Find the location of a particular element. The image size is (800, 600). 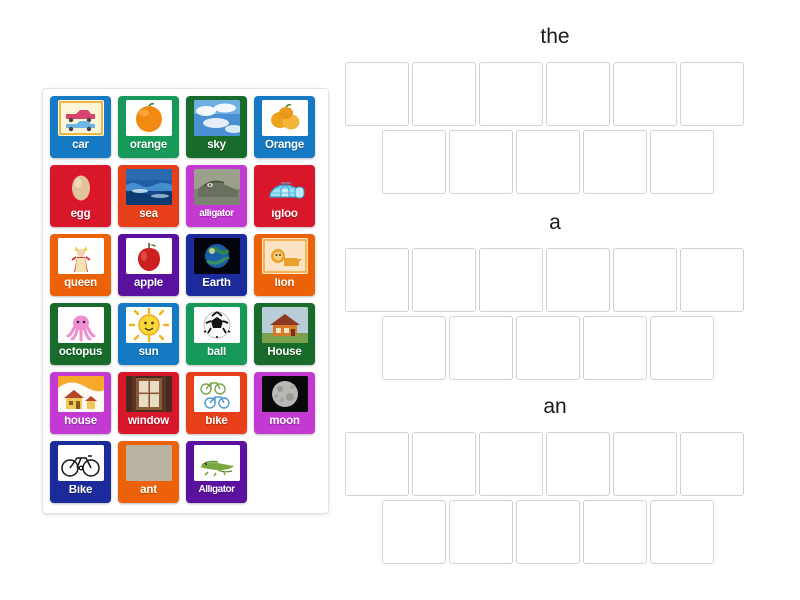

slot-row-the-bottom is located at coordinates (573, 162).